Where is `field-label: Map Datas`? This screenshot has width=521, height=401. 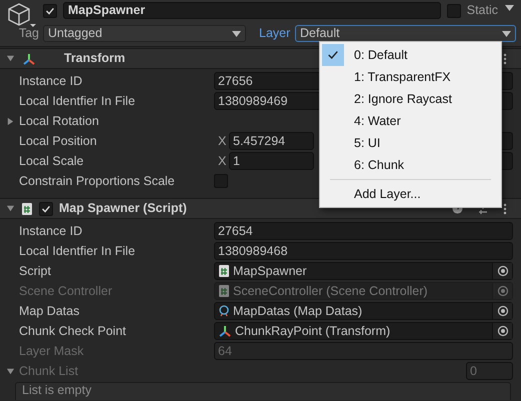
field-label: Map Datas is located at coordinates (49, 311).